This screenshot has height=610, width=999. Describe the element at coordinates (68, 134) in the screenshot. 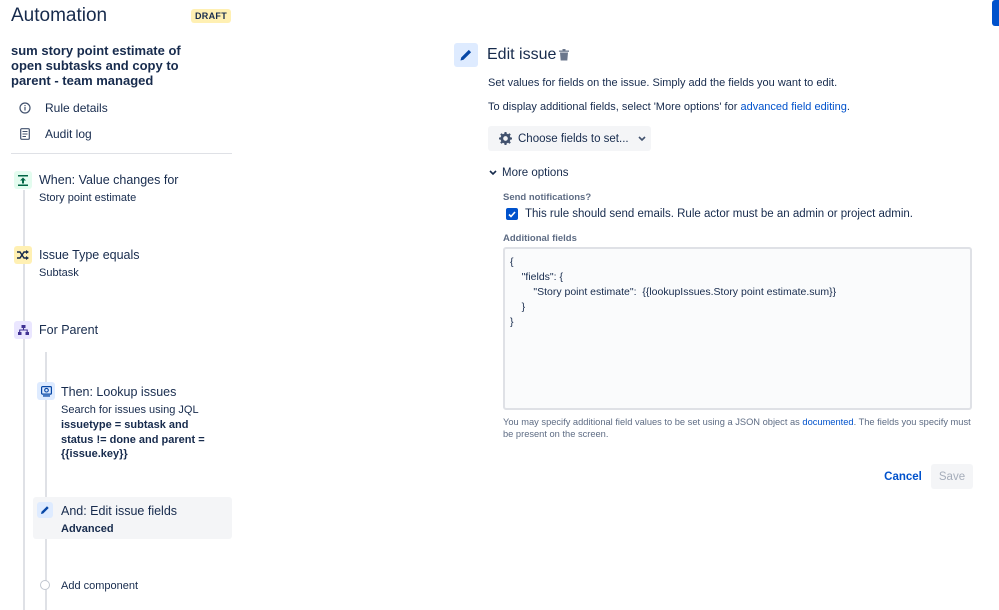

I see `nav-label: Audit log` at that location.